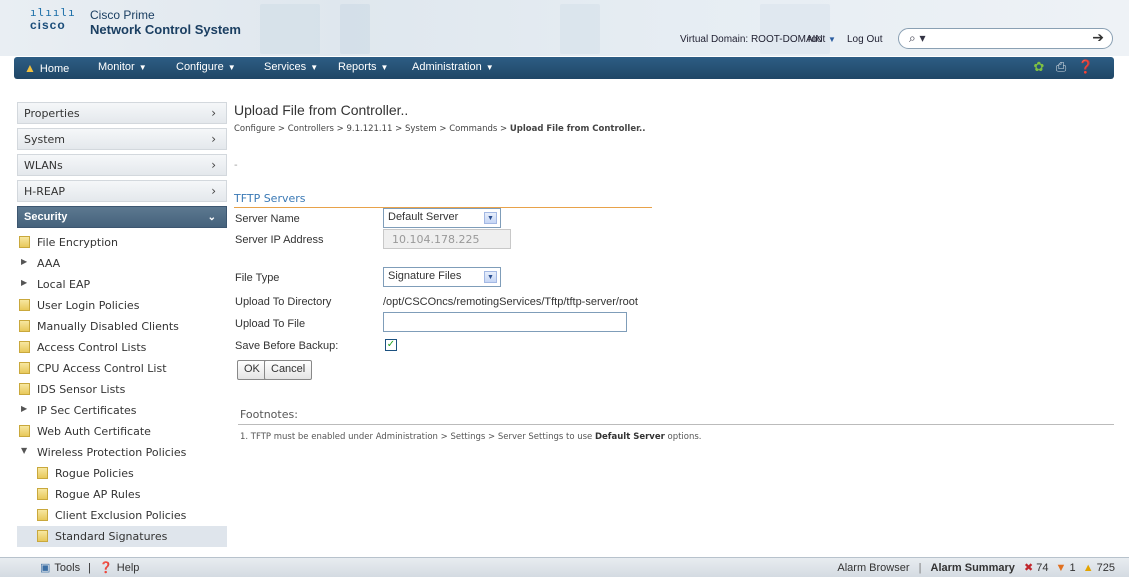 The width and height of the screenshot is (1129, 577). What do you see at coordinates (67, 568) in the screenshot?
I see `tools-link: Tools` at bounding box center [67, 568].